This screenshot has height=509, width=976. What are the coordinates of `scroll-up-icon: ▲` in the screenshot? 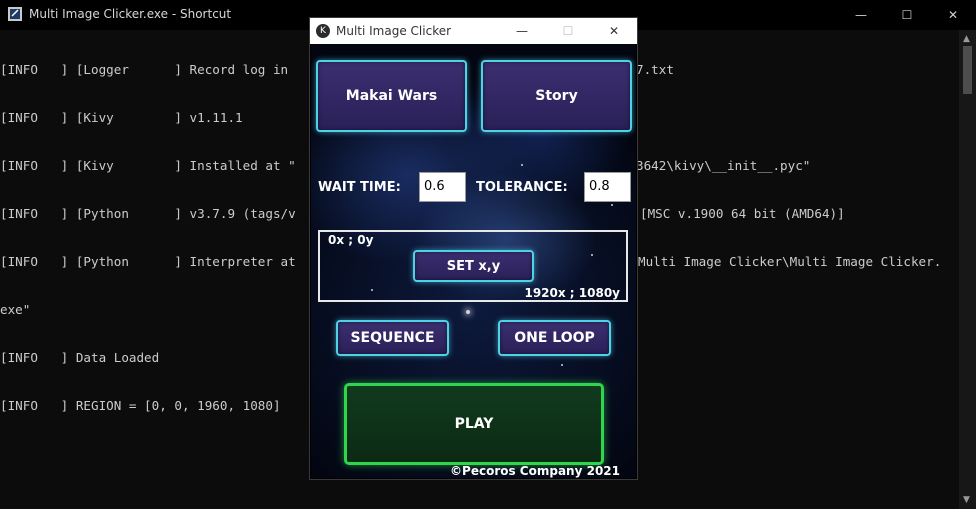 It's located at (966, 39).